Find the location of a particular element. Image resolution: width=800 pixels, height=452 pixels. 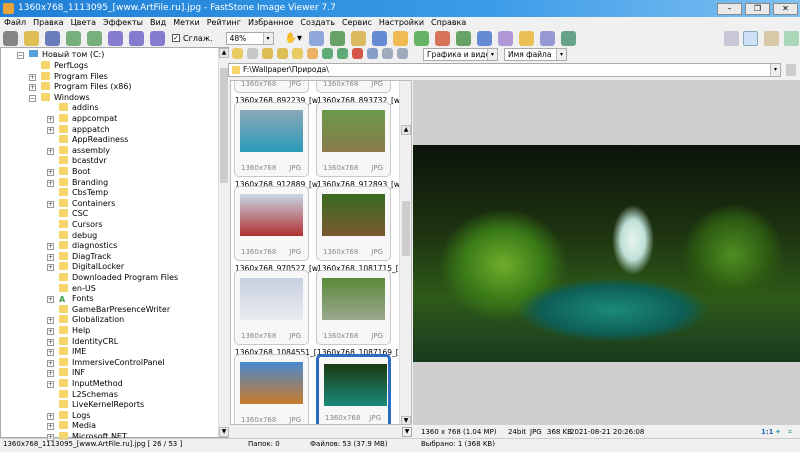

smooth-checkbox: ✓ is located at coordinates (176, 38).